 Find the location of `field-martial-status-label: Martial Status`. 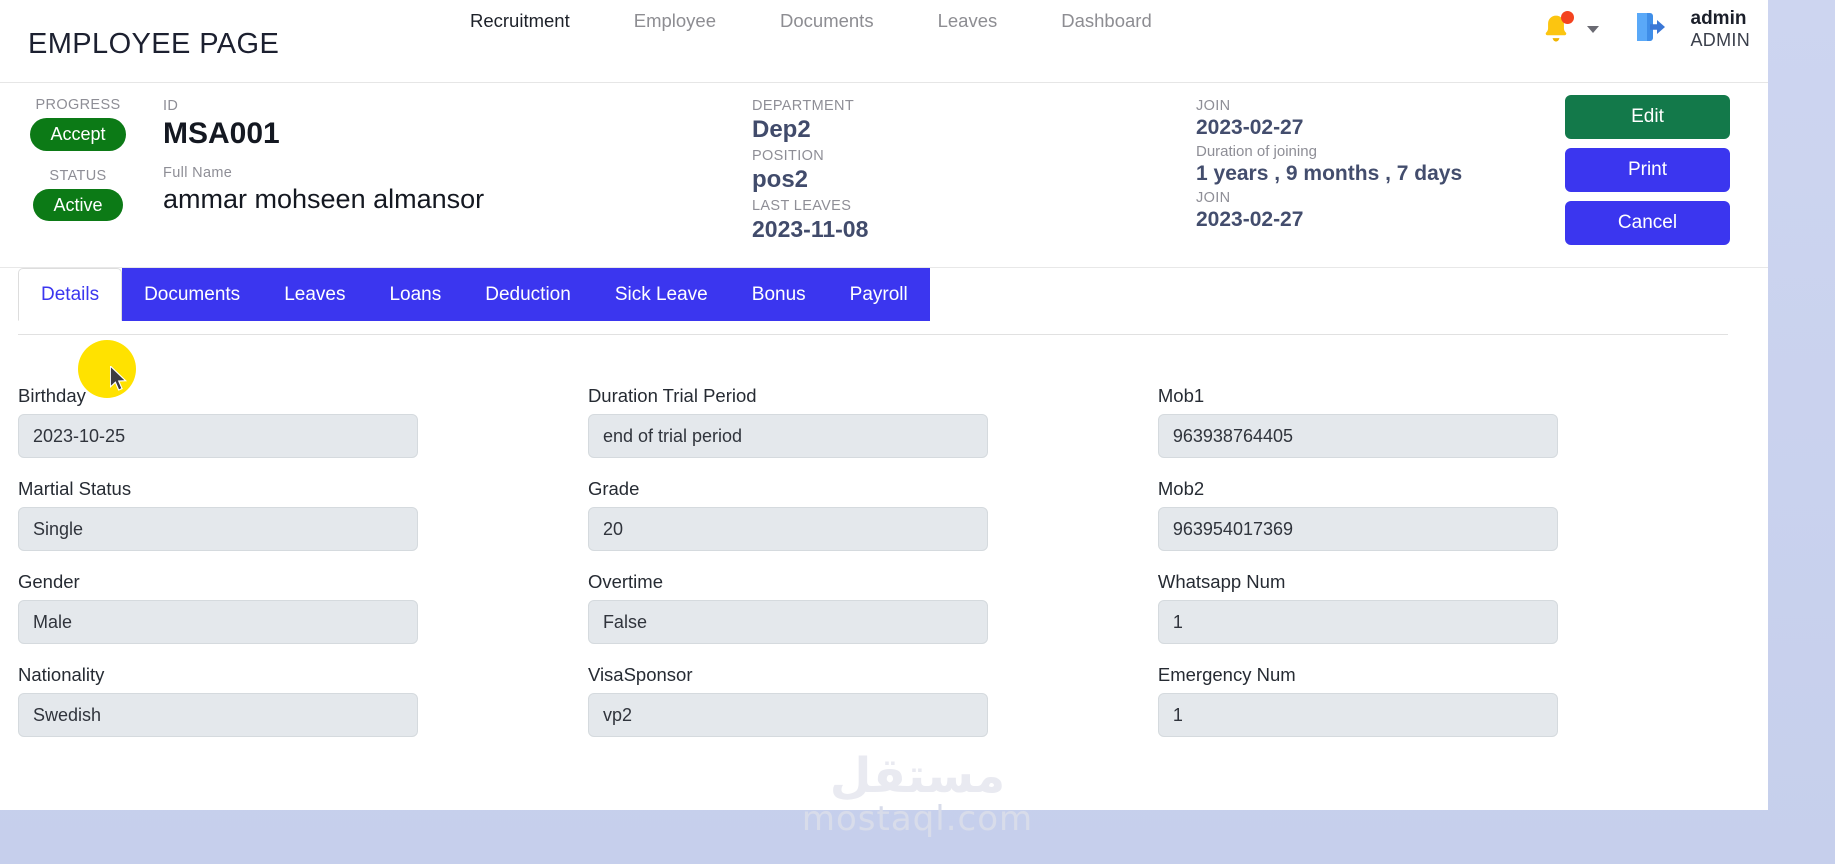

field-martial-status-label: Martial Status is located at coordinates (75, 488).